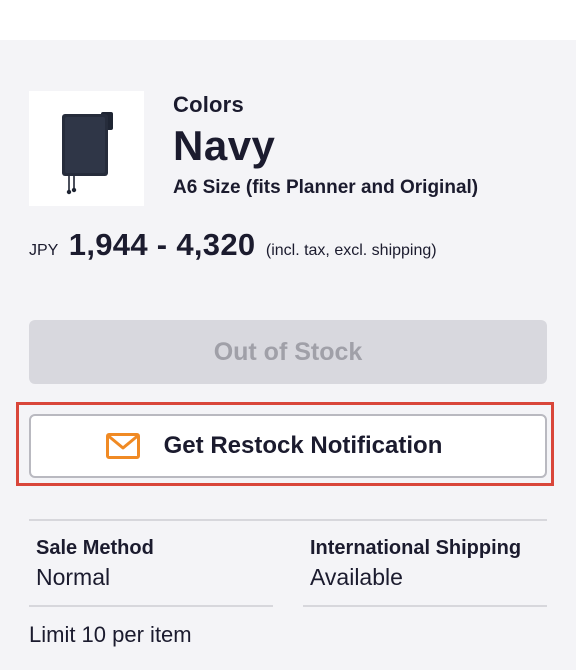  I want to click on sale-method-value: Normal, so click(73, 577).